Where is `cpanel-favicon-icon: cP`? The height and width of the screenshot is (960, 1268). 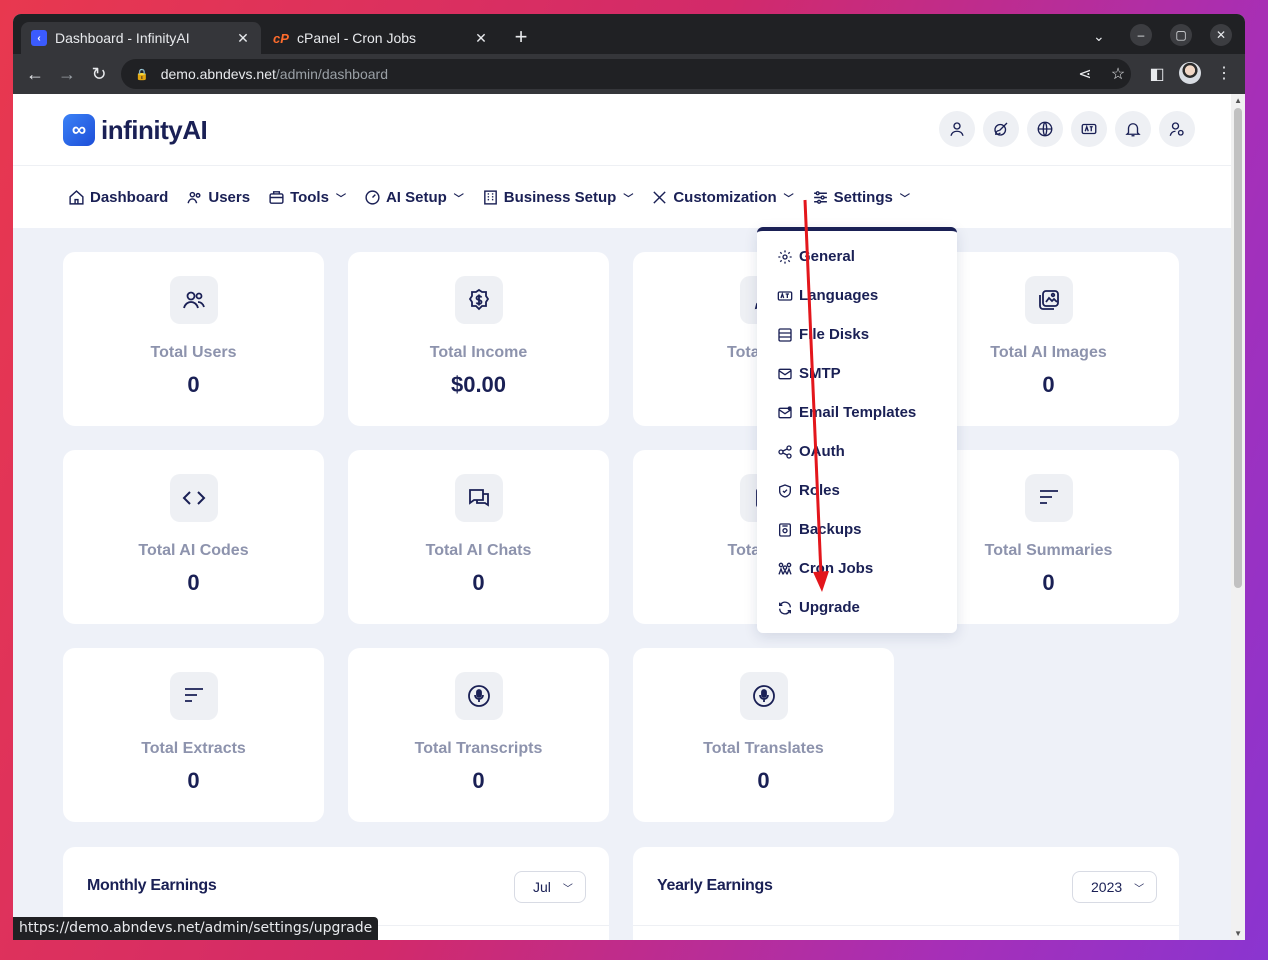 cpanel-favicon-icon: cP is located at coordinates (281, 38).